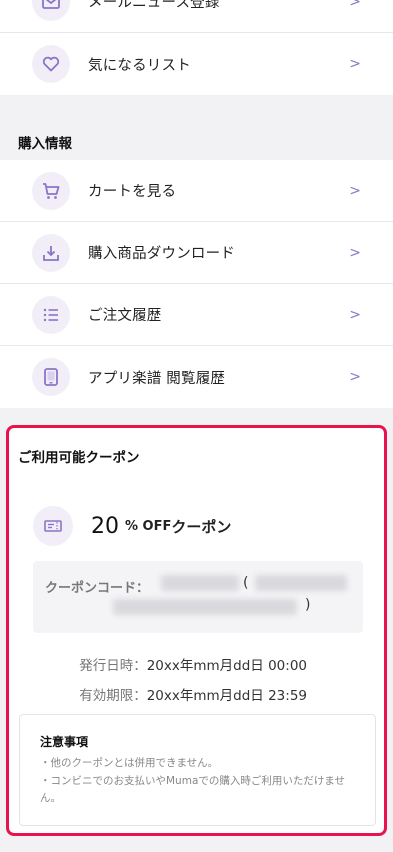  I want to click on menu-item-label: アプリ楽譜 閲覧履歴, so click(157, 378).